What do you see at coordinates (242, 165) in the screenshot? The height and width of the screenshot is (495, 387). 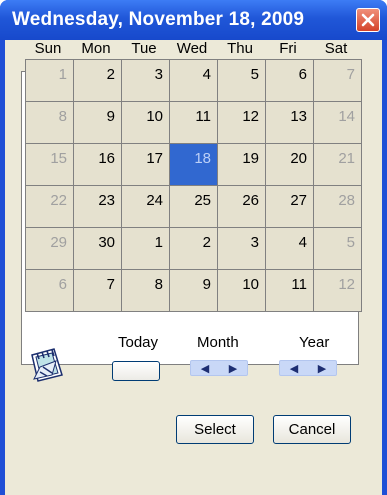 I see `day-cell: 19` at bounding box center [242, 165].